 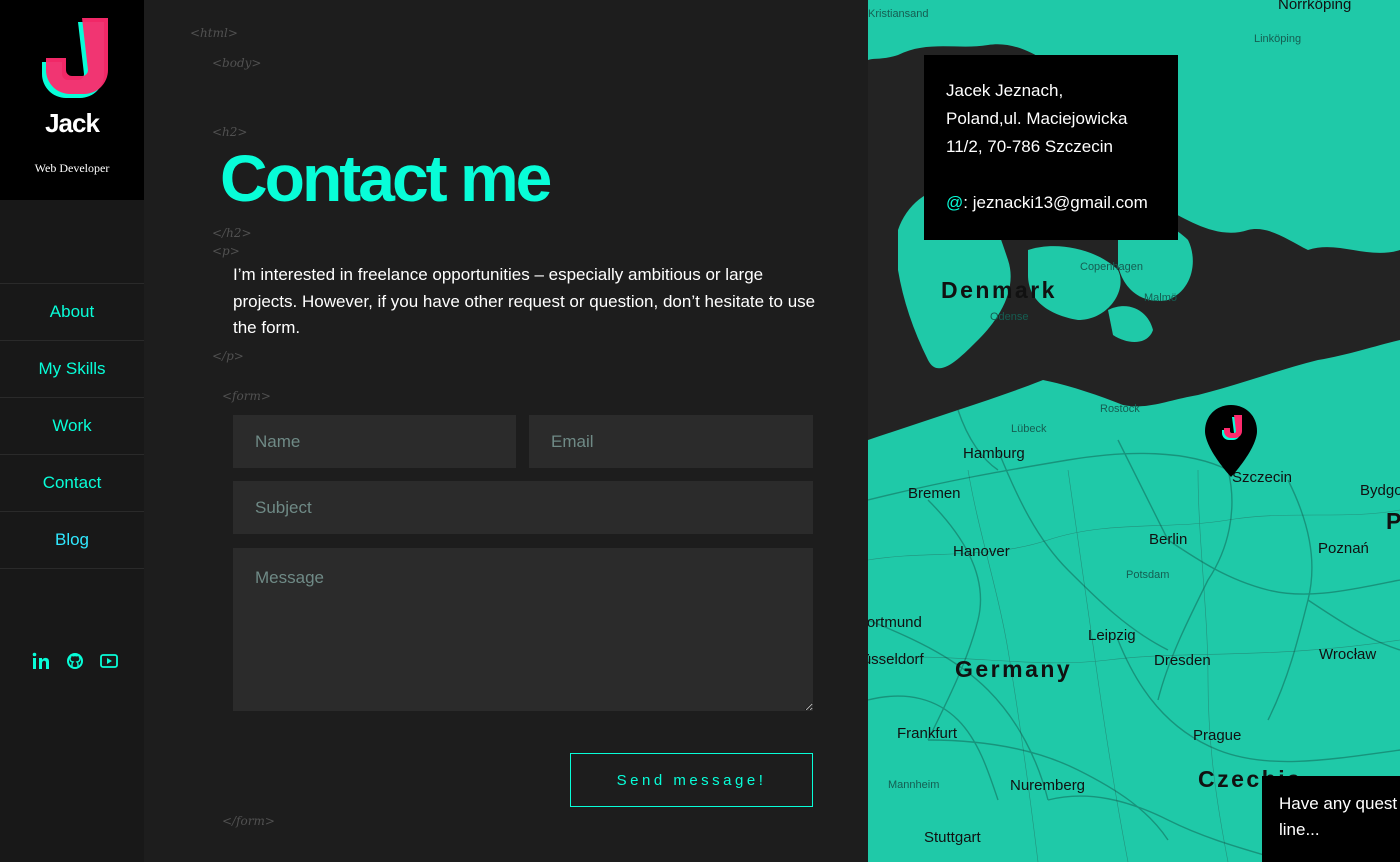 I want to click on map-city-bydgoszcz: Bydgoszcz, so click(x=1380, y=490).